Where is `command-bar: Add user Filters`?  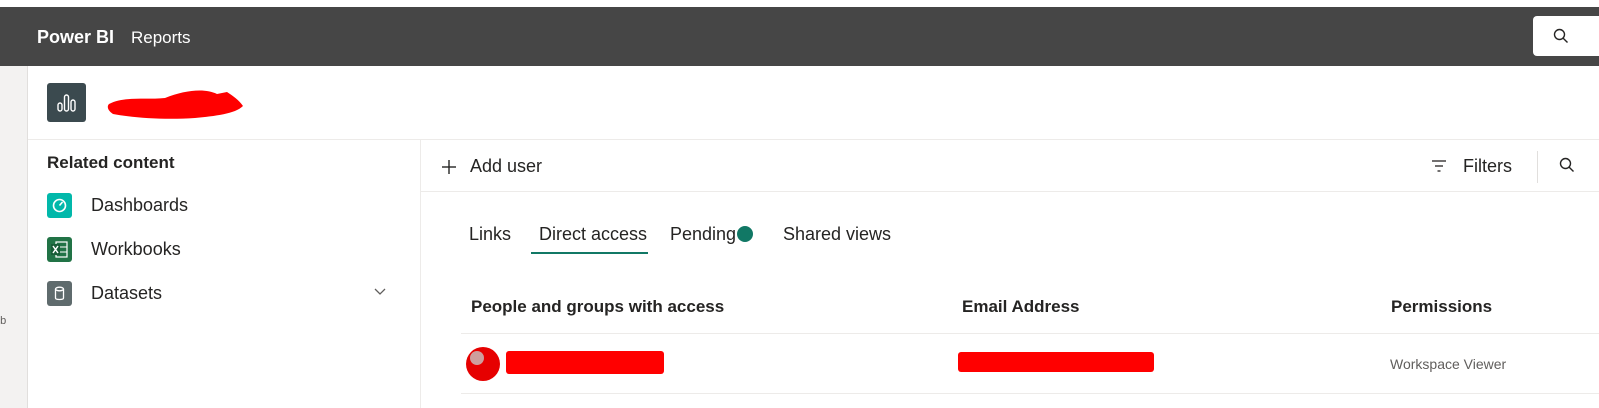
command-bar: Add user Filters is located at coordinates (1010, 166).